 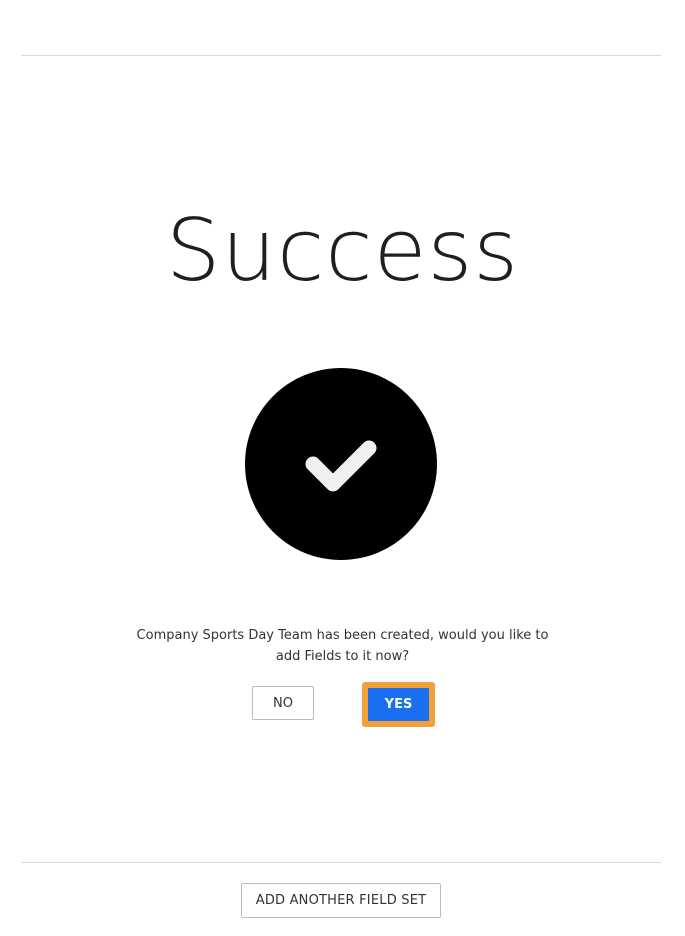 I want to click on checkmark-icon, so click(x=341, y=466).